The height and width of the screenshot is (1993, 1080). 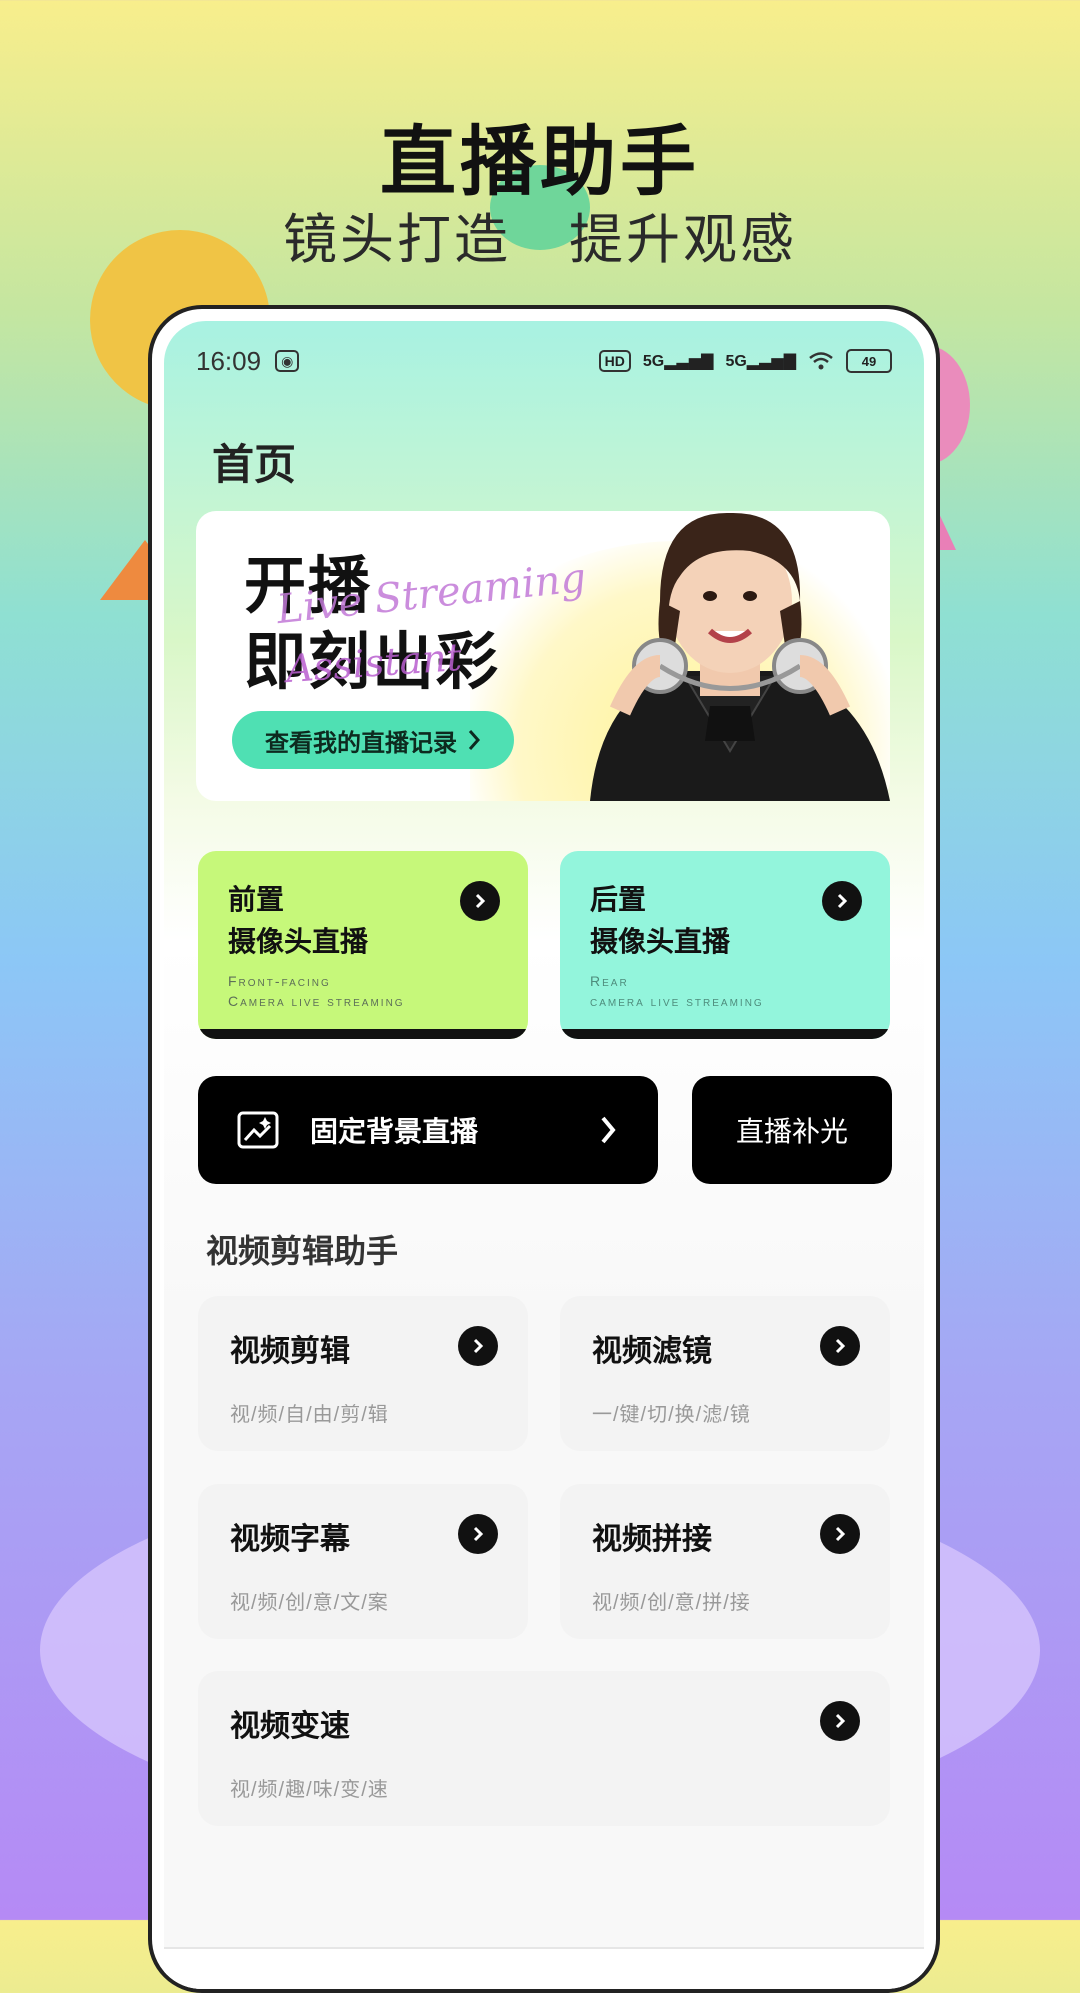 What do you see at coordinates (652, 1351) in the screenshot?
I see `tool-title: 视频滤镜` at bounding box center [652, 1351].